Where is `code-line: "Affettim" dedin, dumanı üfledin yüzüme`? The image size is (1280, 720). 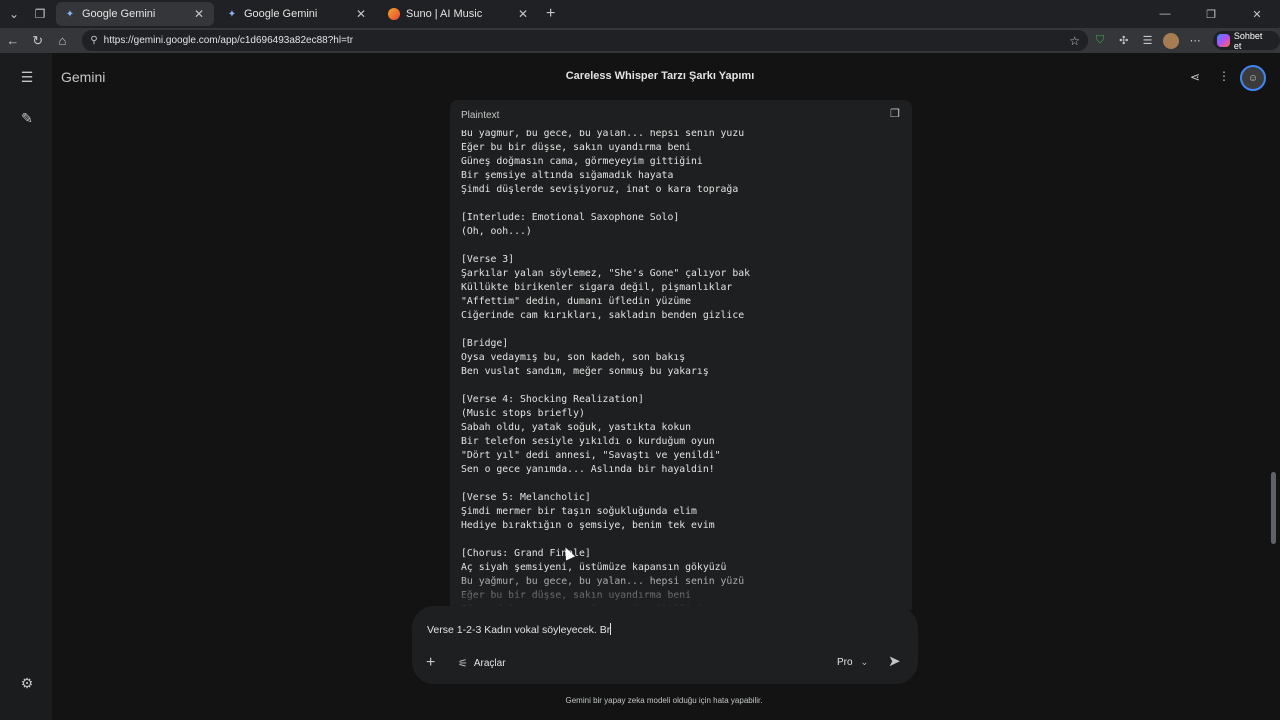 code-line: "Affettim" dedin, dumanı üfledin yüzüme is located at coordinates (576, 301).